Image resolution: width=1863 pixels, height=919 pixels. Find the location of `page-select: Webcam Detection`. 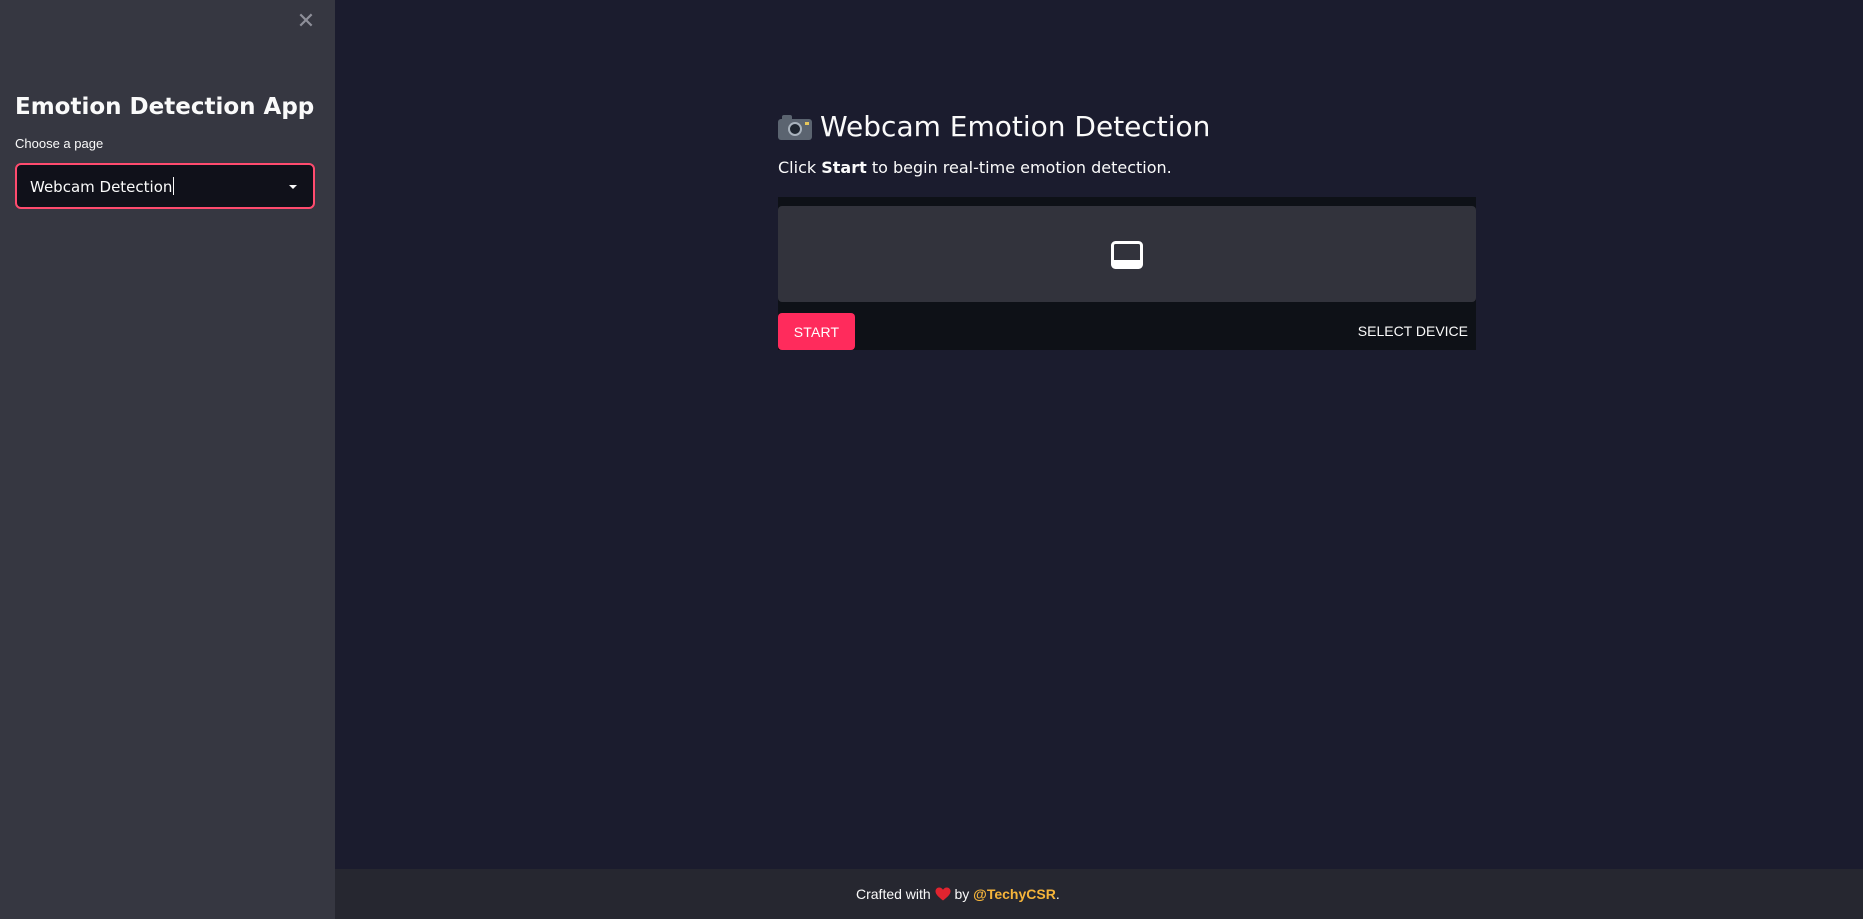

page-select: Webcam Detection is located at coordinates (165, 186).